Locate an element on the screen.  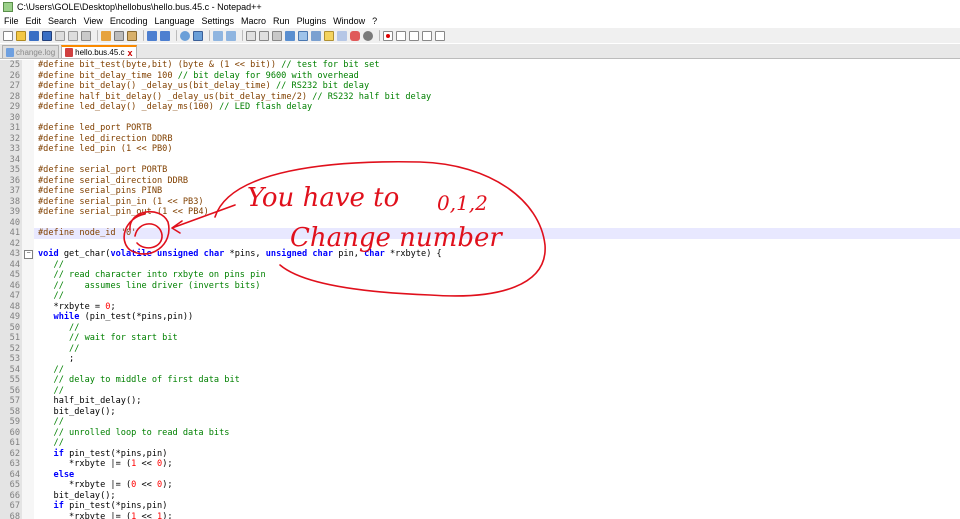
code-line: 49 while (pin_test(*pins,pin)) is located at coordinates (480, 317).